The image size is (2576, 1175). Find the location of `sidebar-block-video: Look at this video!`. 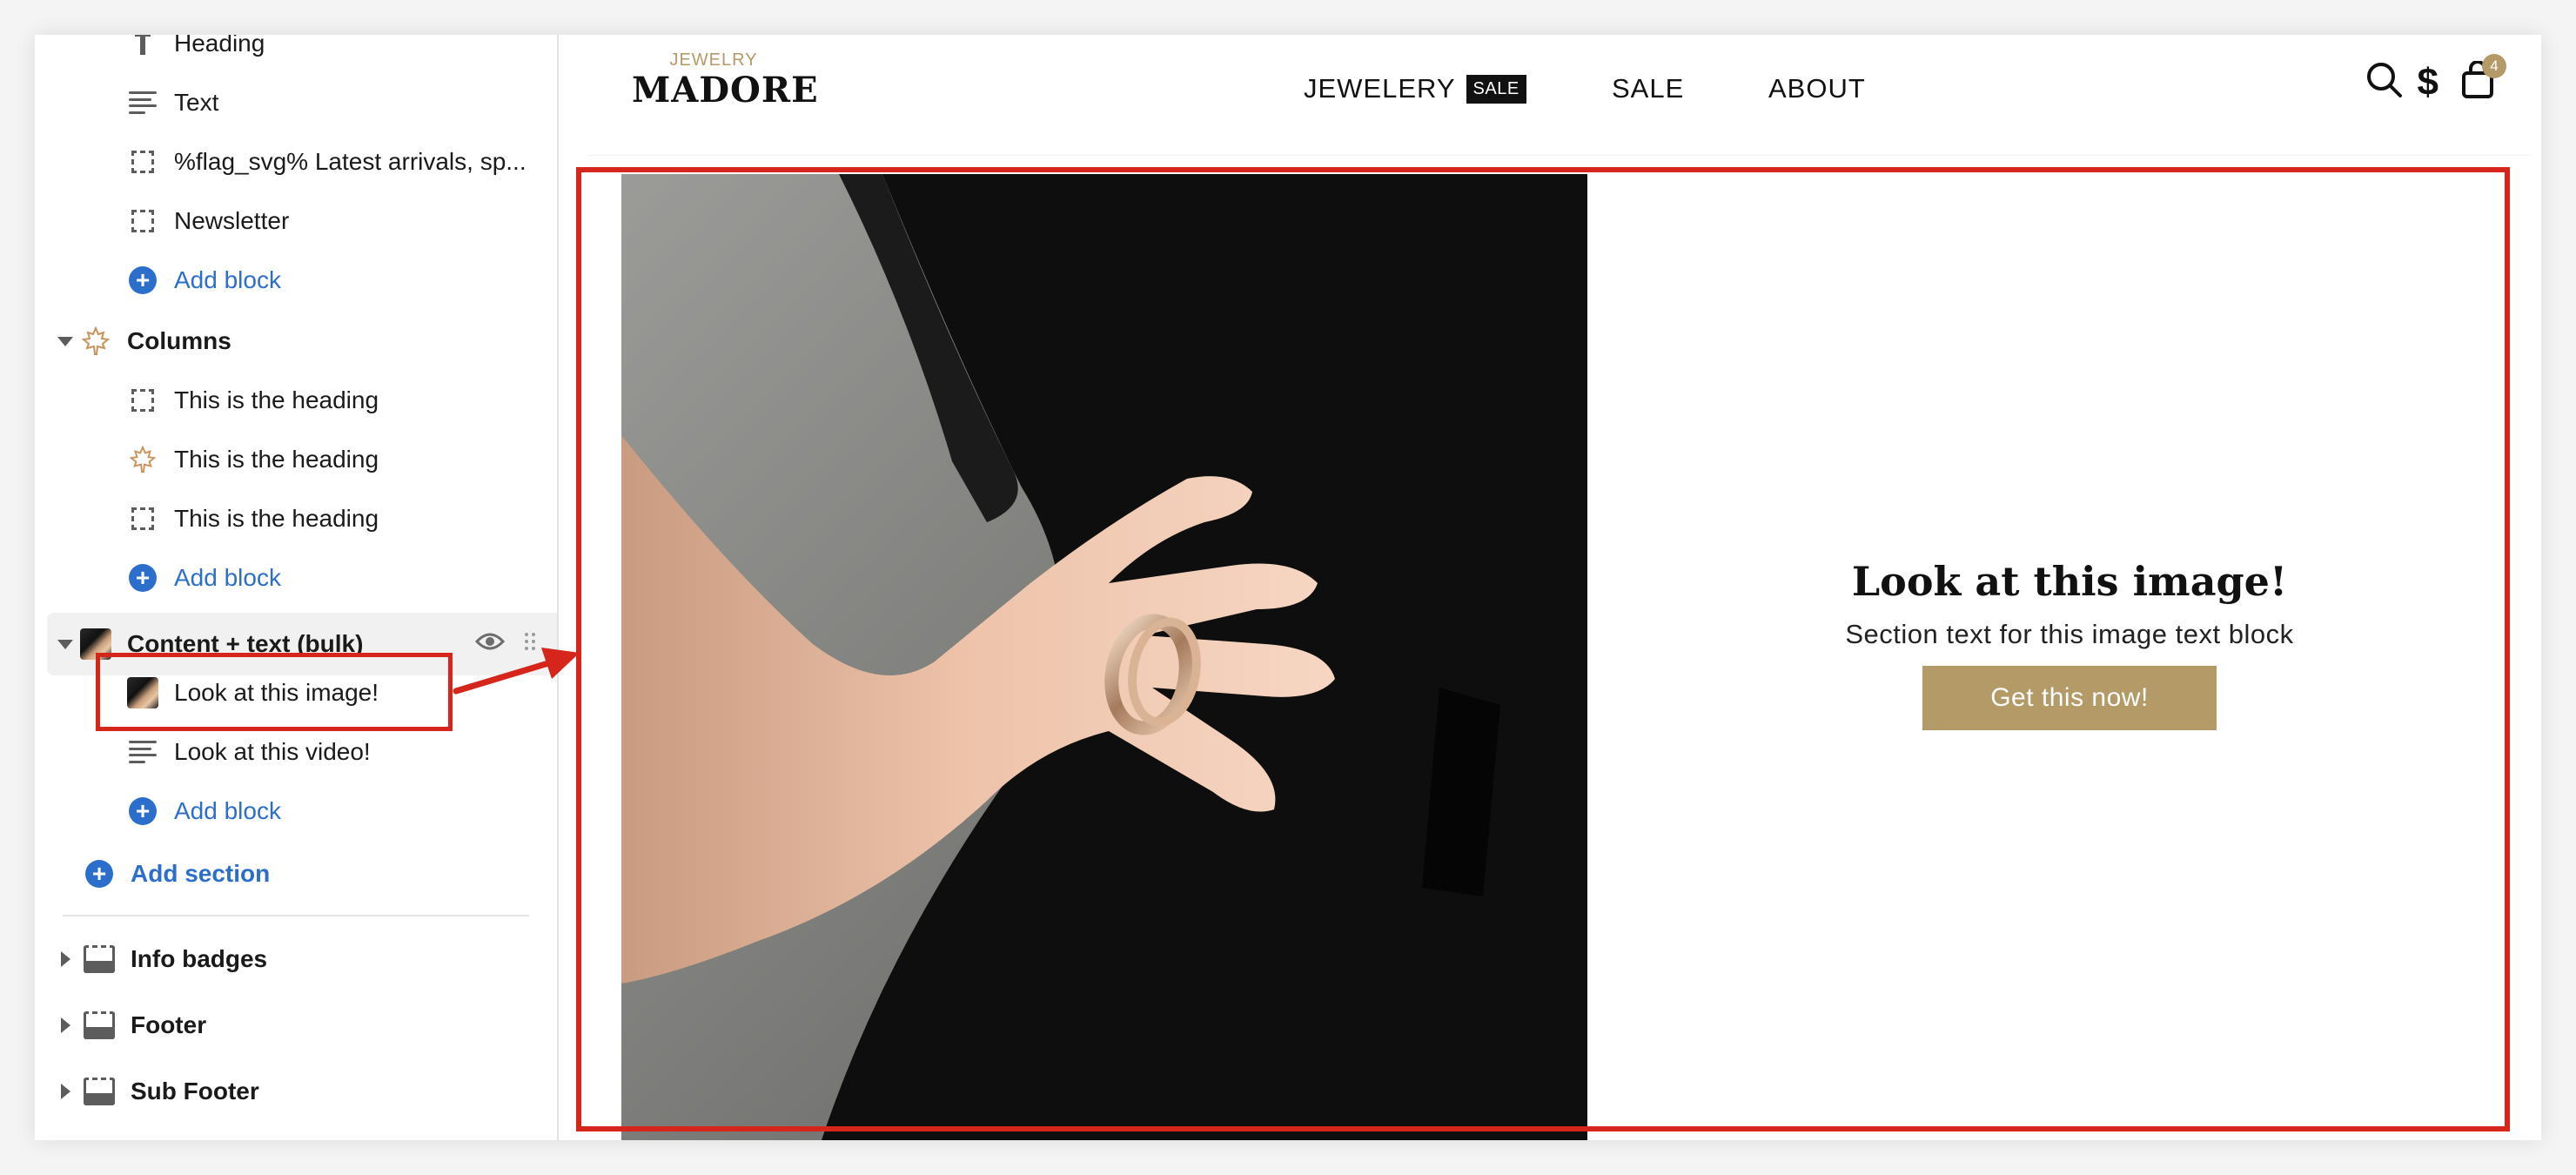

sidebar-block-video: Look at this video! is located at coordinates (296, 752).